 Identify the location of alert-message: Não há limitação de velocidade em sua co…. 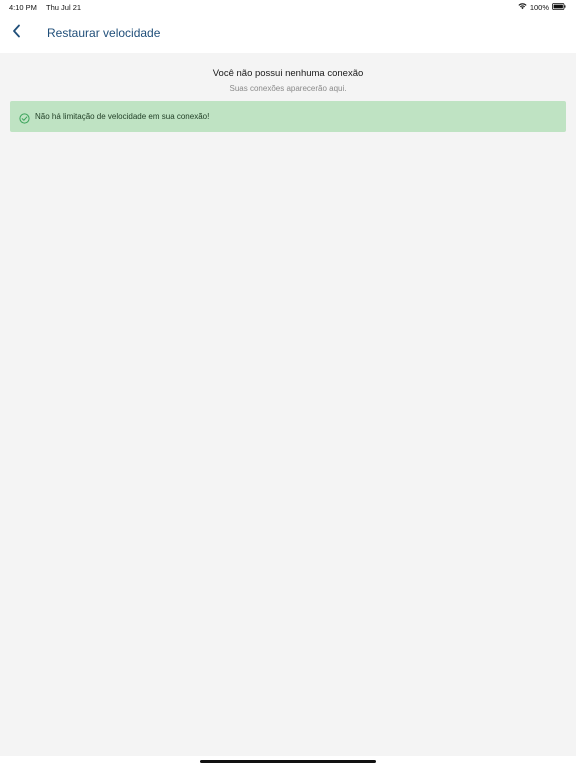
(122, 116).